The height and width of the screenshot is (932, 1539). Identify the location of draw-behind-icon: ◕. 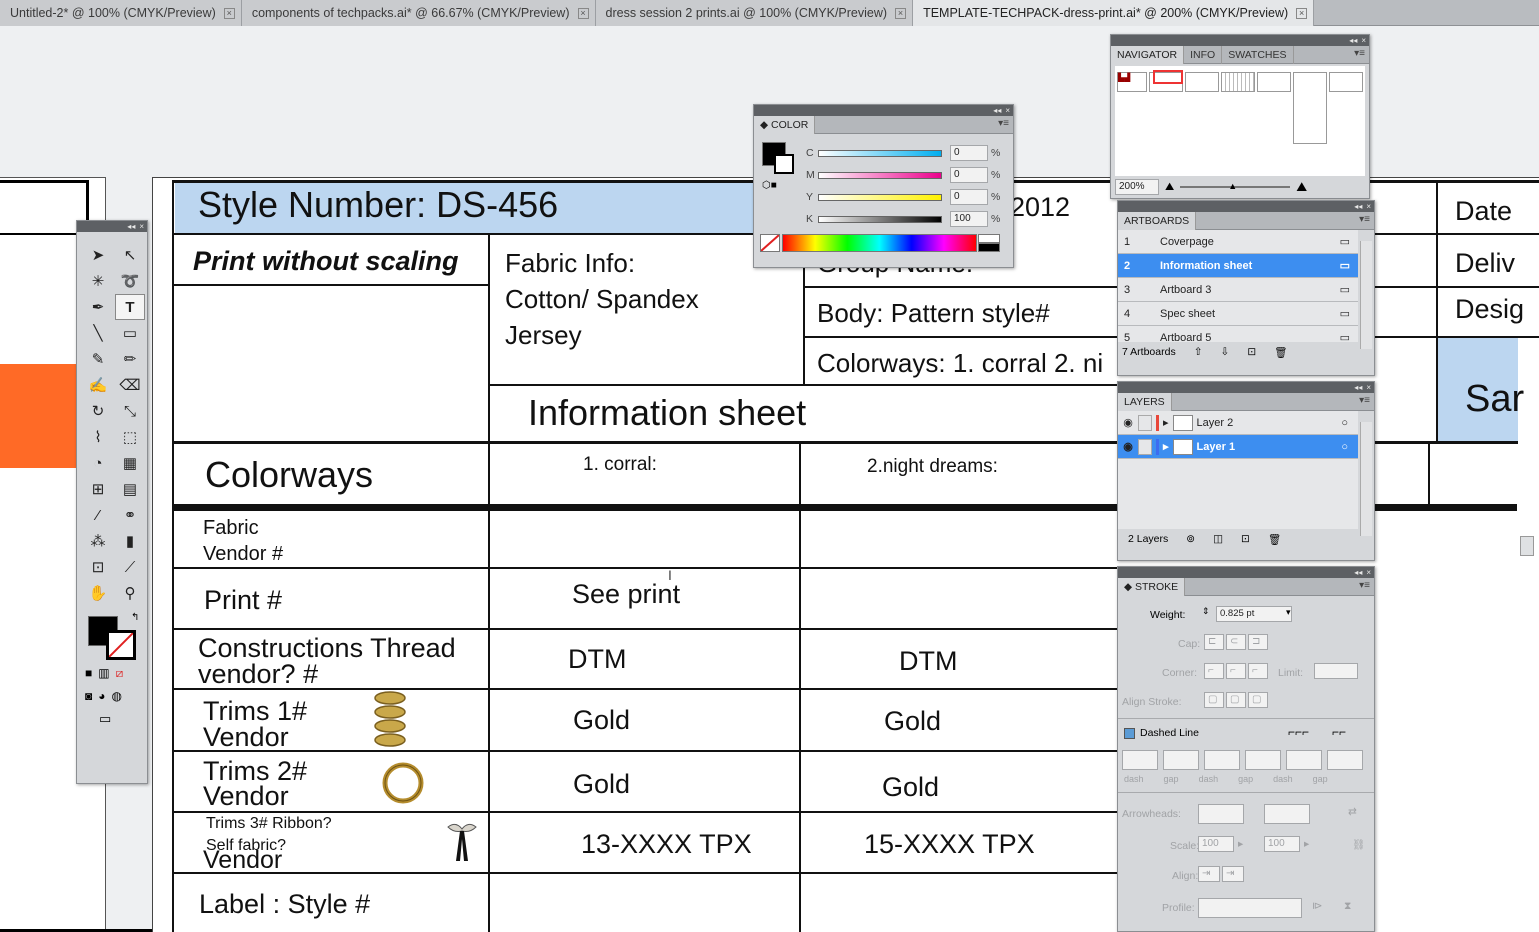
(101, 696).